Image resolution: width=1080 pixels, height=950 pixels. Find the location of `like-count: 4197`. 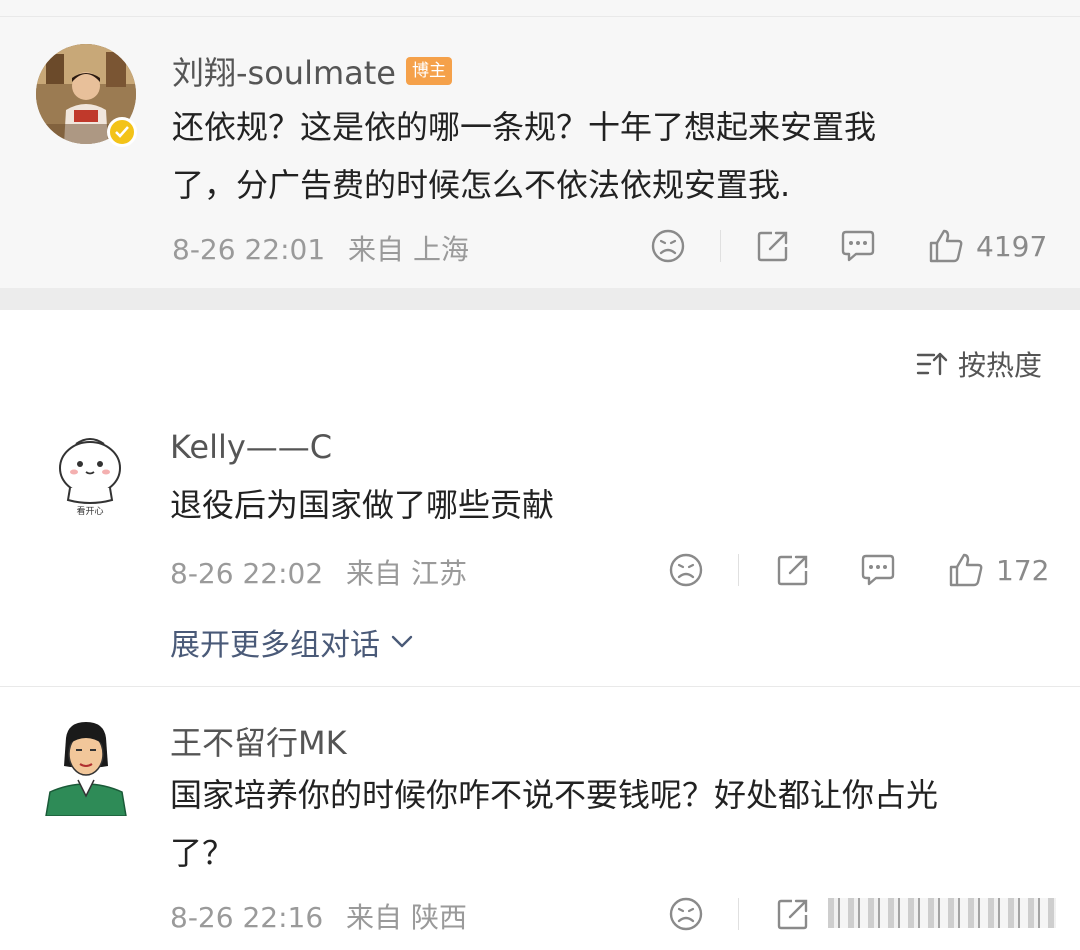

like-count: 4197 is located at coordinates (1012, 246).